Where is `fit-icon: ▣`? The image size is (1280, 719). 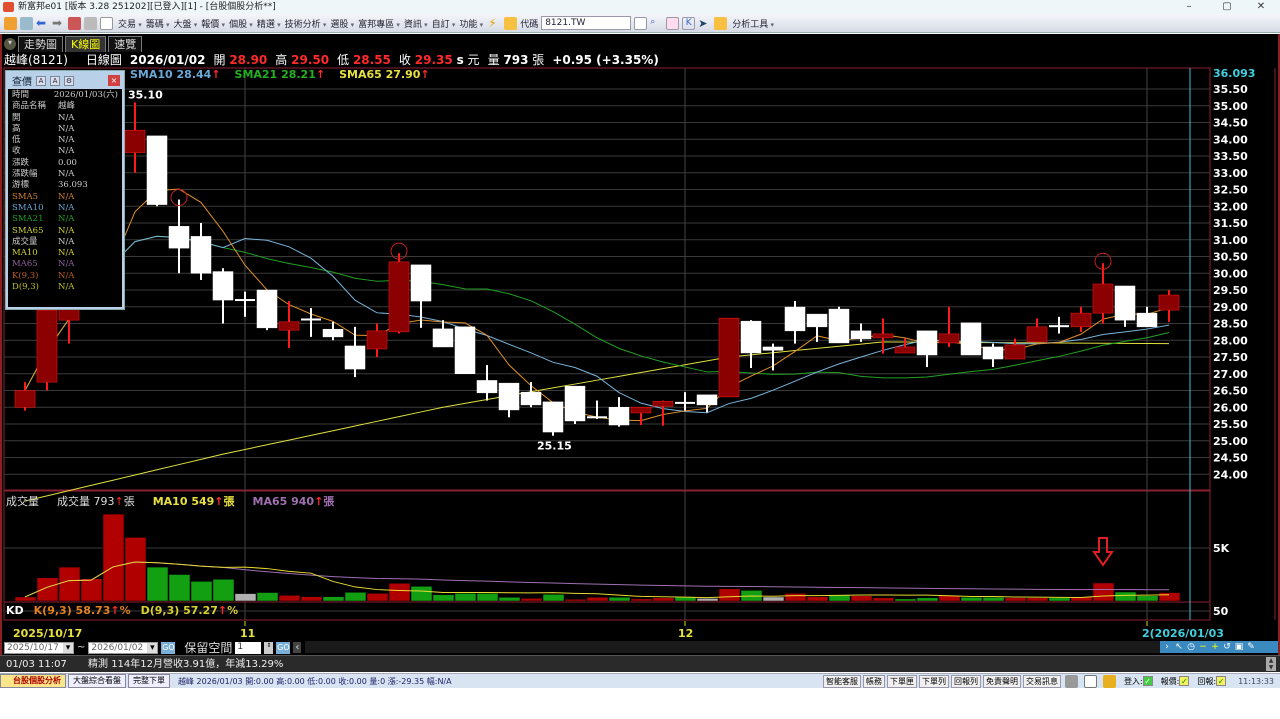
fit-icon: ▣ is located at coordinates (1239, 647).